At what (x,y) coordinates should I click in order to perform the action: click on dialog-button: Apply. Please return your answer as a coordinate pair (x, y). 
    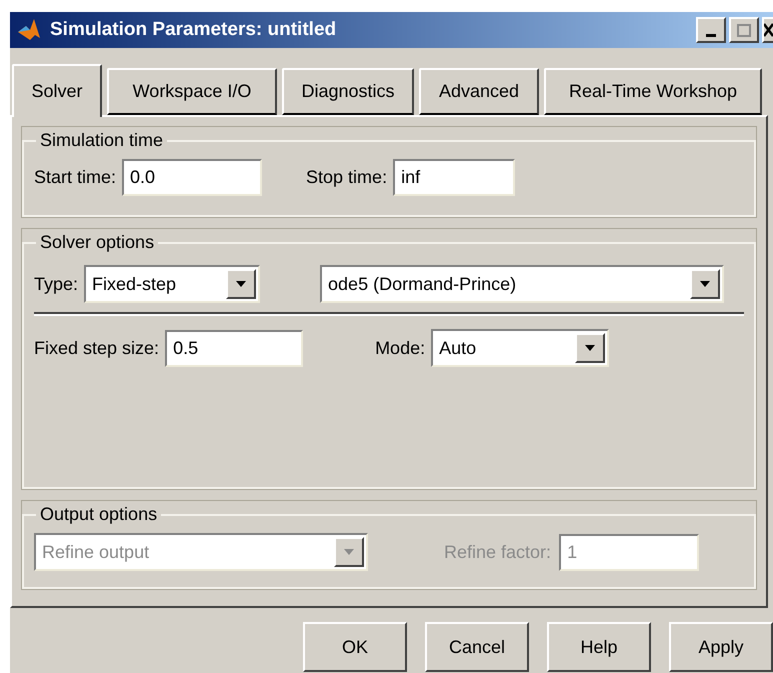
    Looking at the image, I should click on (721, 647).